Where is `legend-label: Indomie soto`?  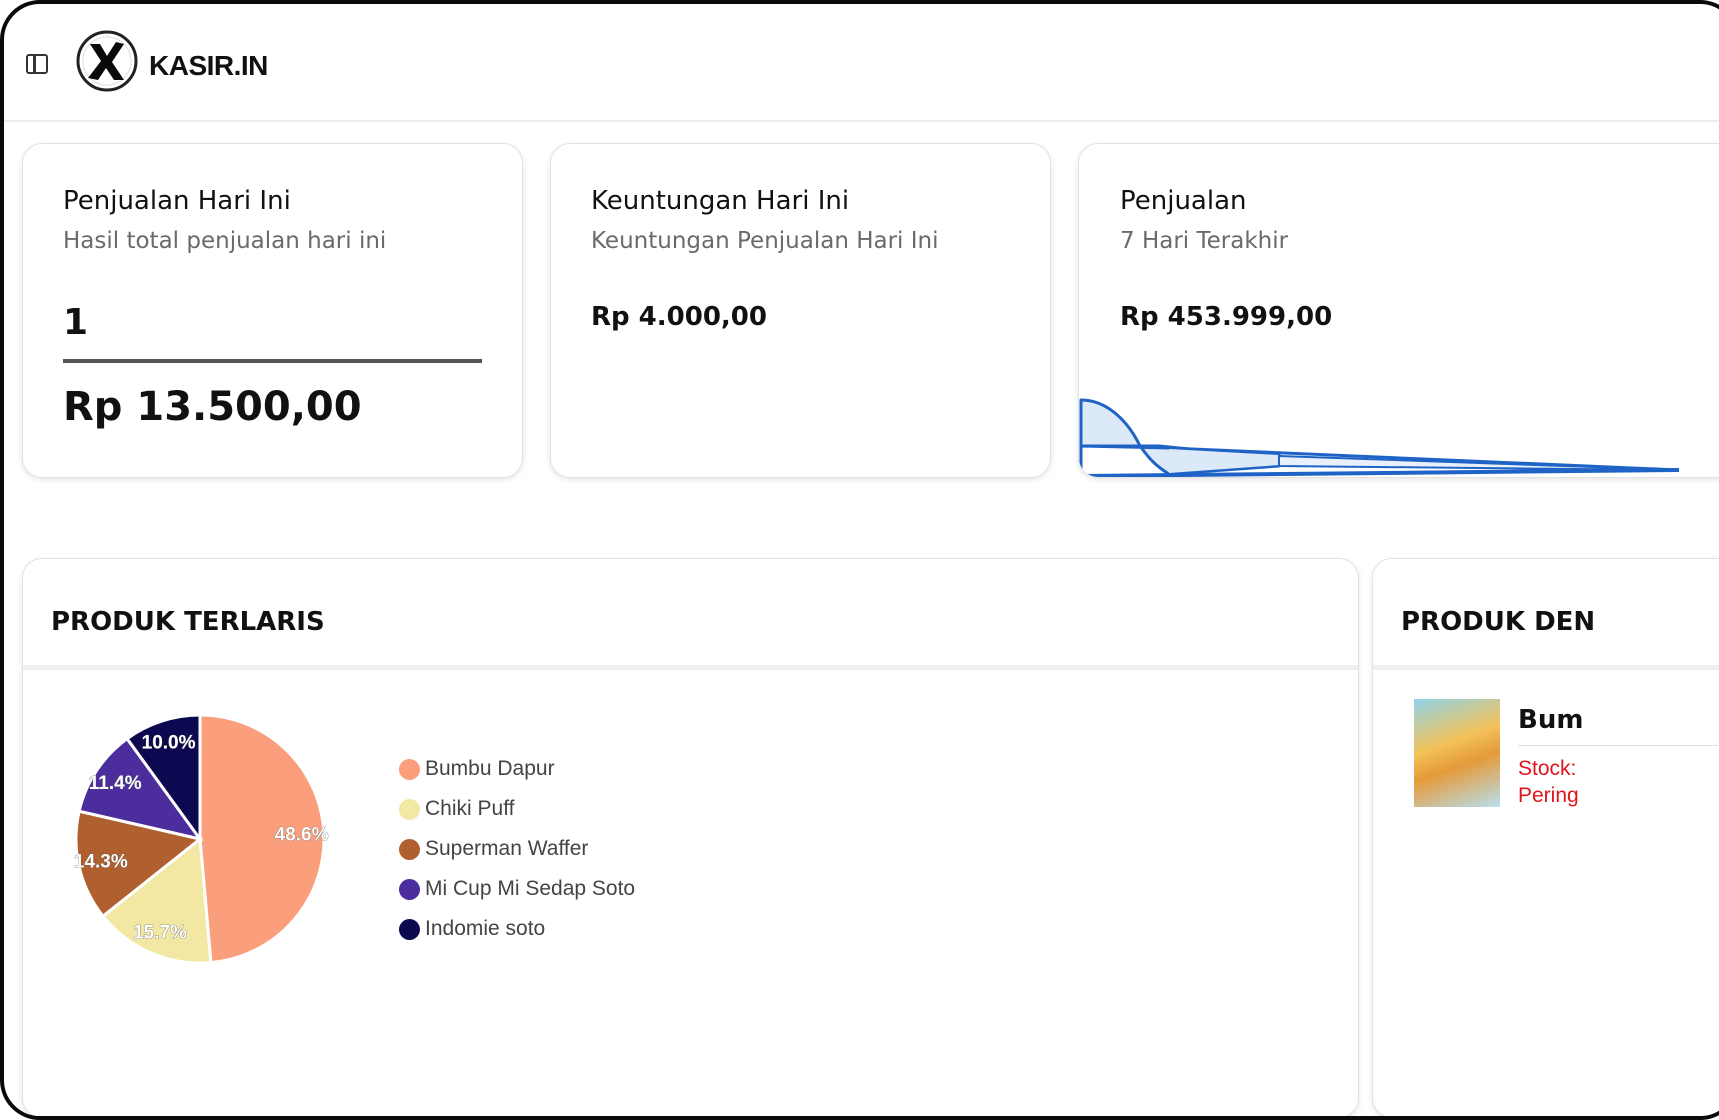
legend-label: Indomie soto is located at coordinates (485, 928).